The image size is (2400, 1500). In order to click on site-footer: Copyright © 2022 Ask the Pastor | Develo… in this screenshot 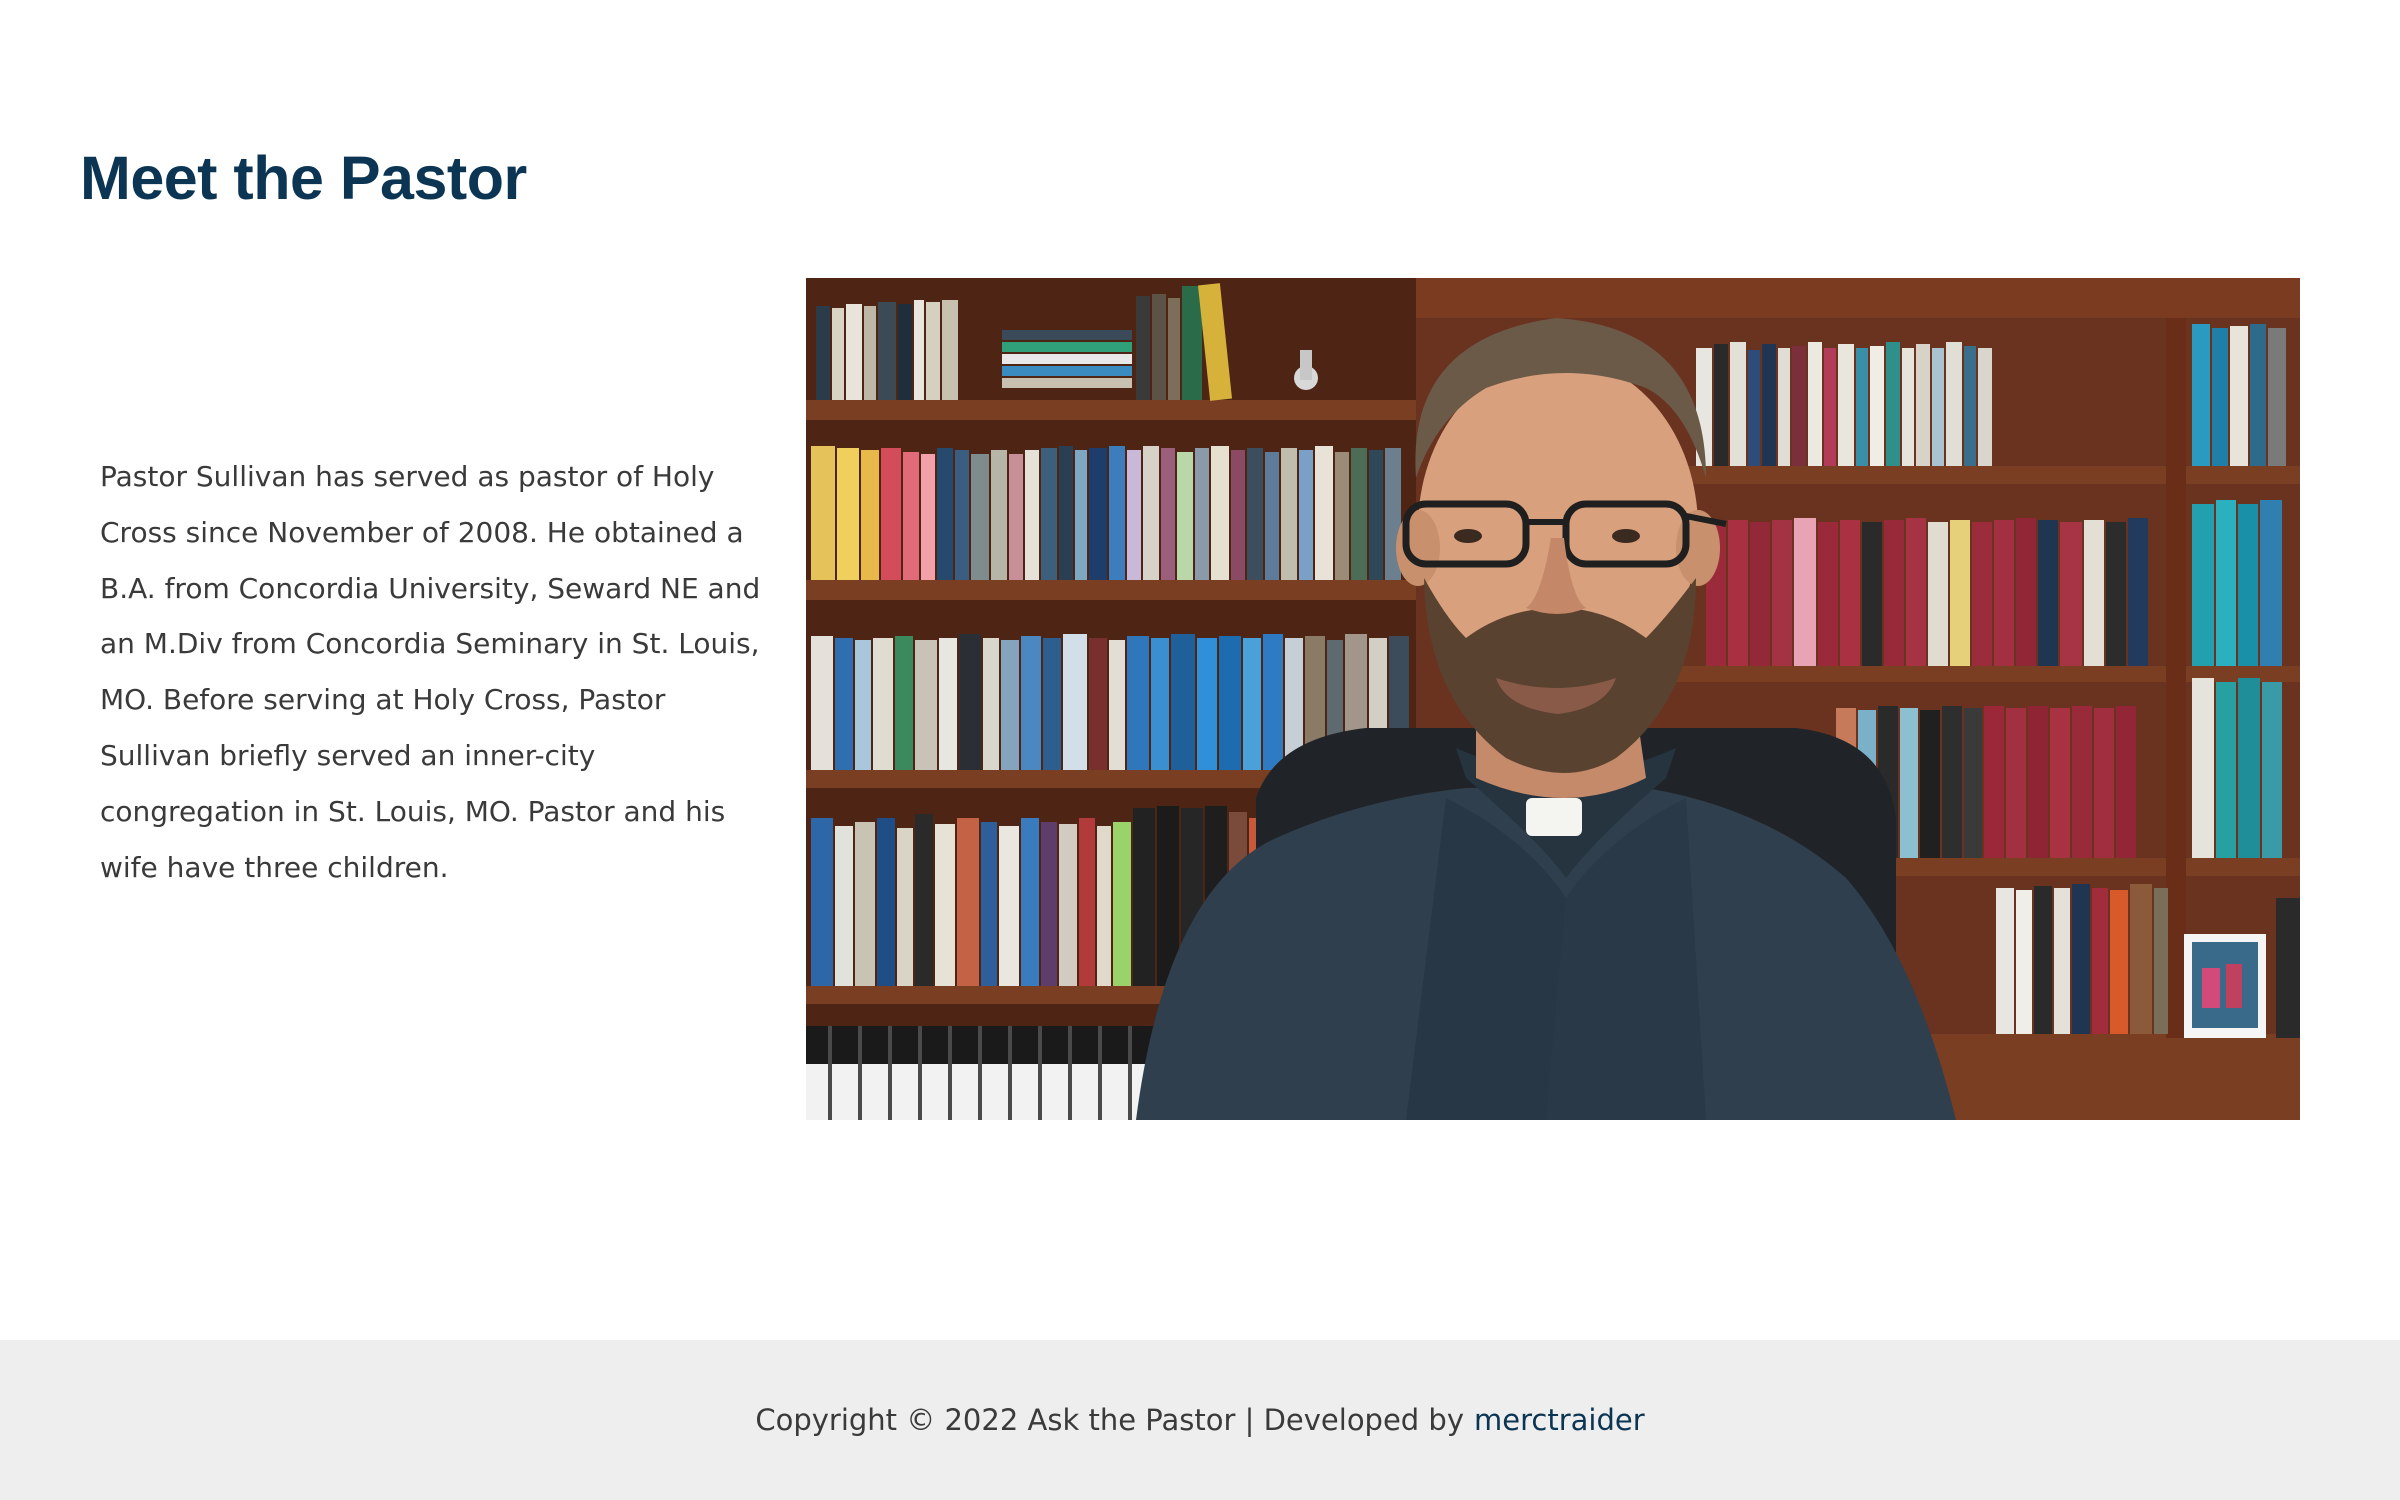, I will do `click(1200, 1420)`.